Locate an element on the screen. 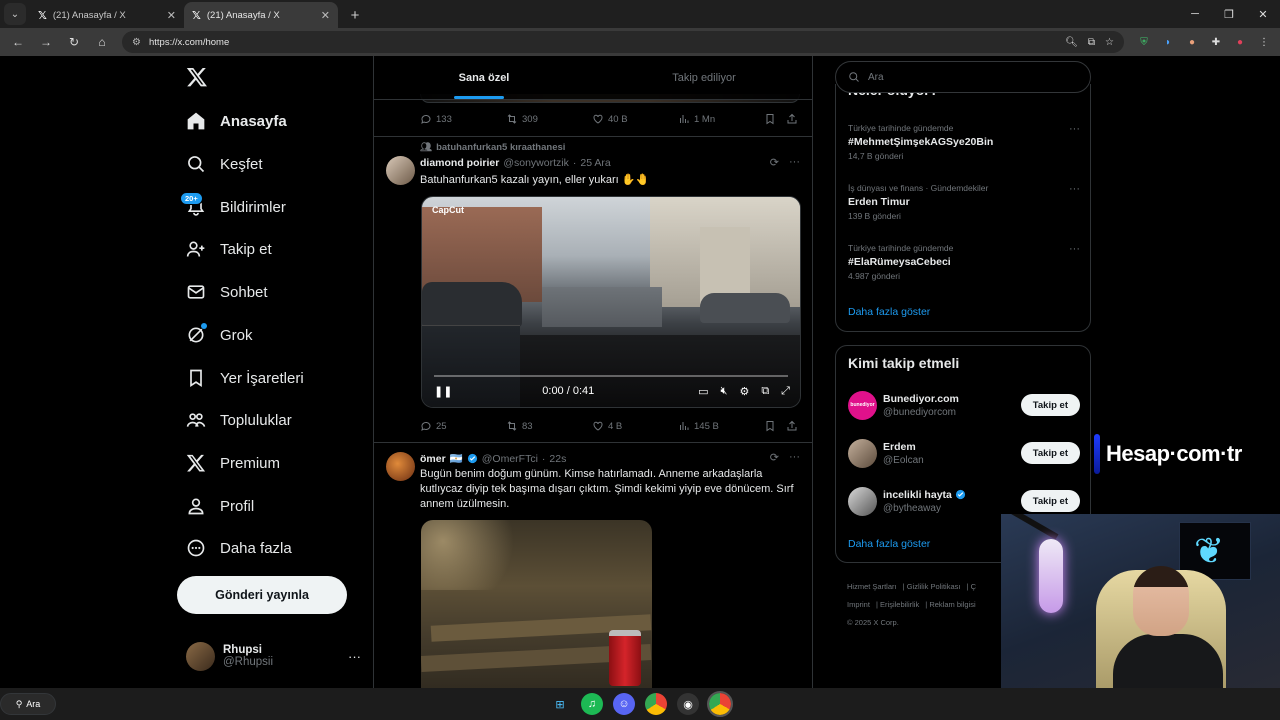 This screenshot has width=1280, height=720. puzzle-extensions-icon: ✚ is located at coordinates (1216, 42).